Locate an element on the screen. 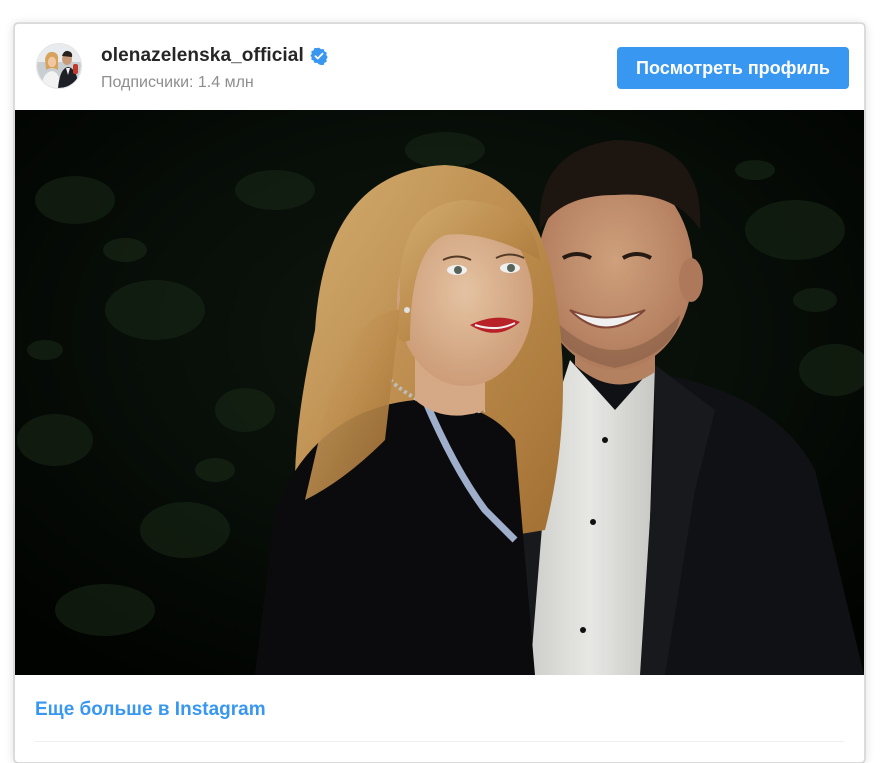  username: olenazelenska_official is located at coordinates (202, 56).